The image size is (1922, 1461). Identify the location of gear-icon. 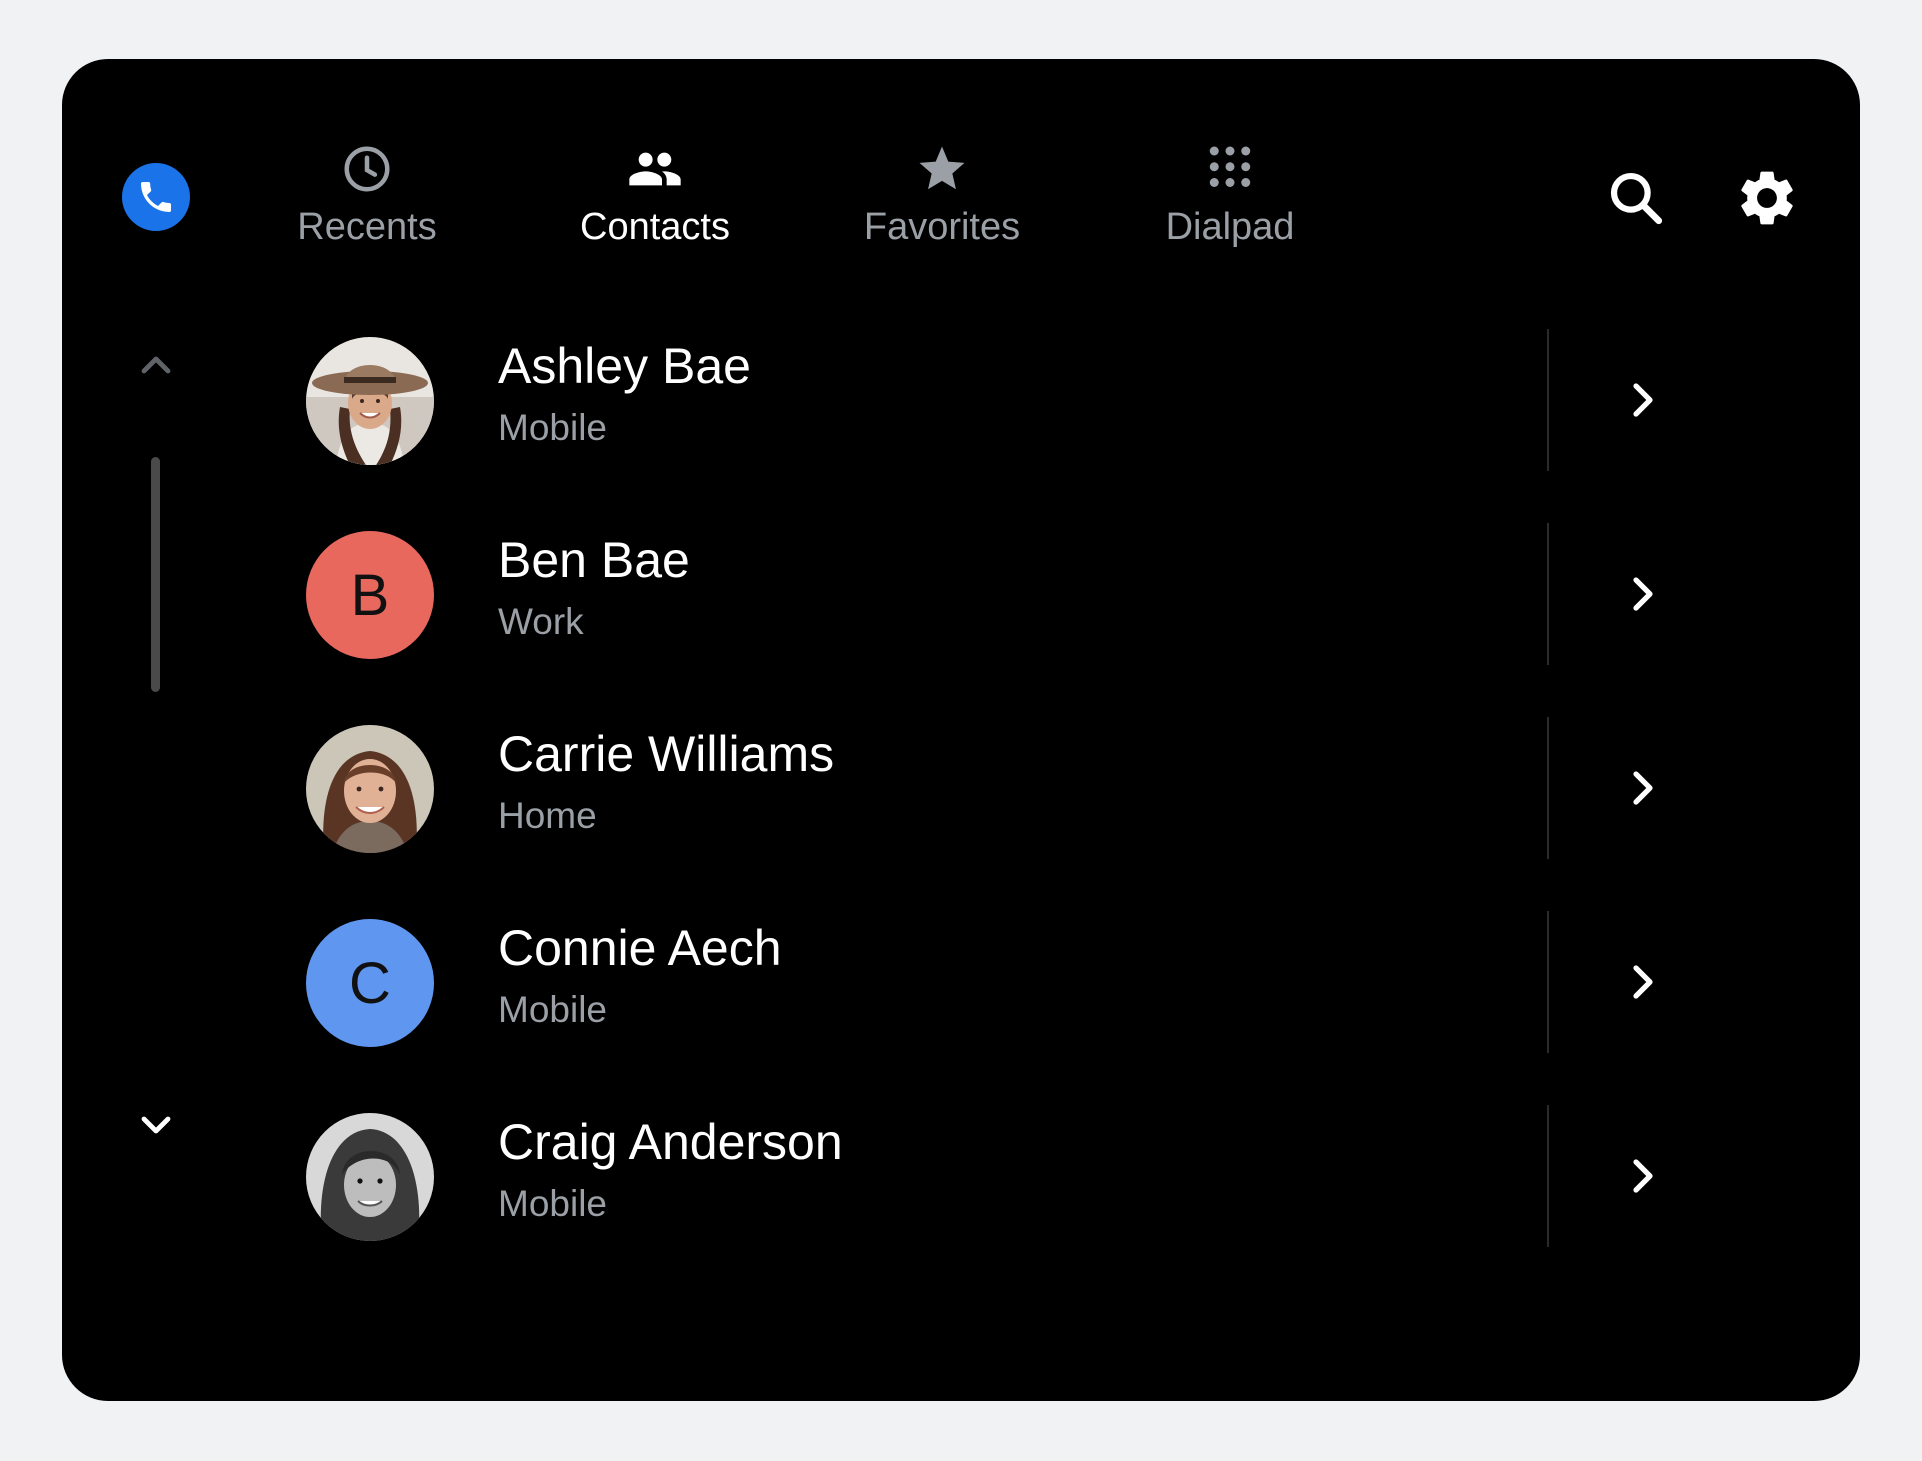
(1767, 198).